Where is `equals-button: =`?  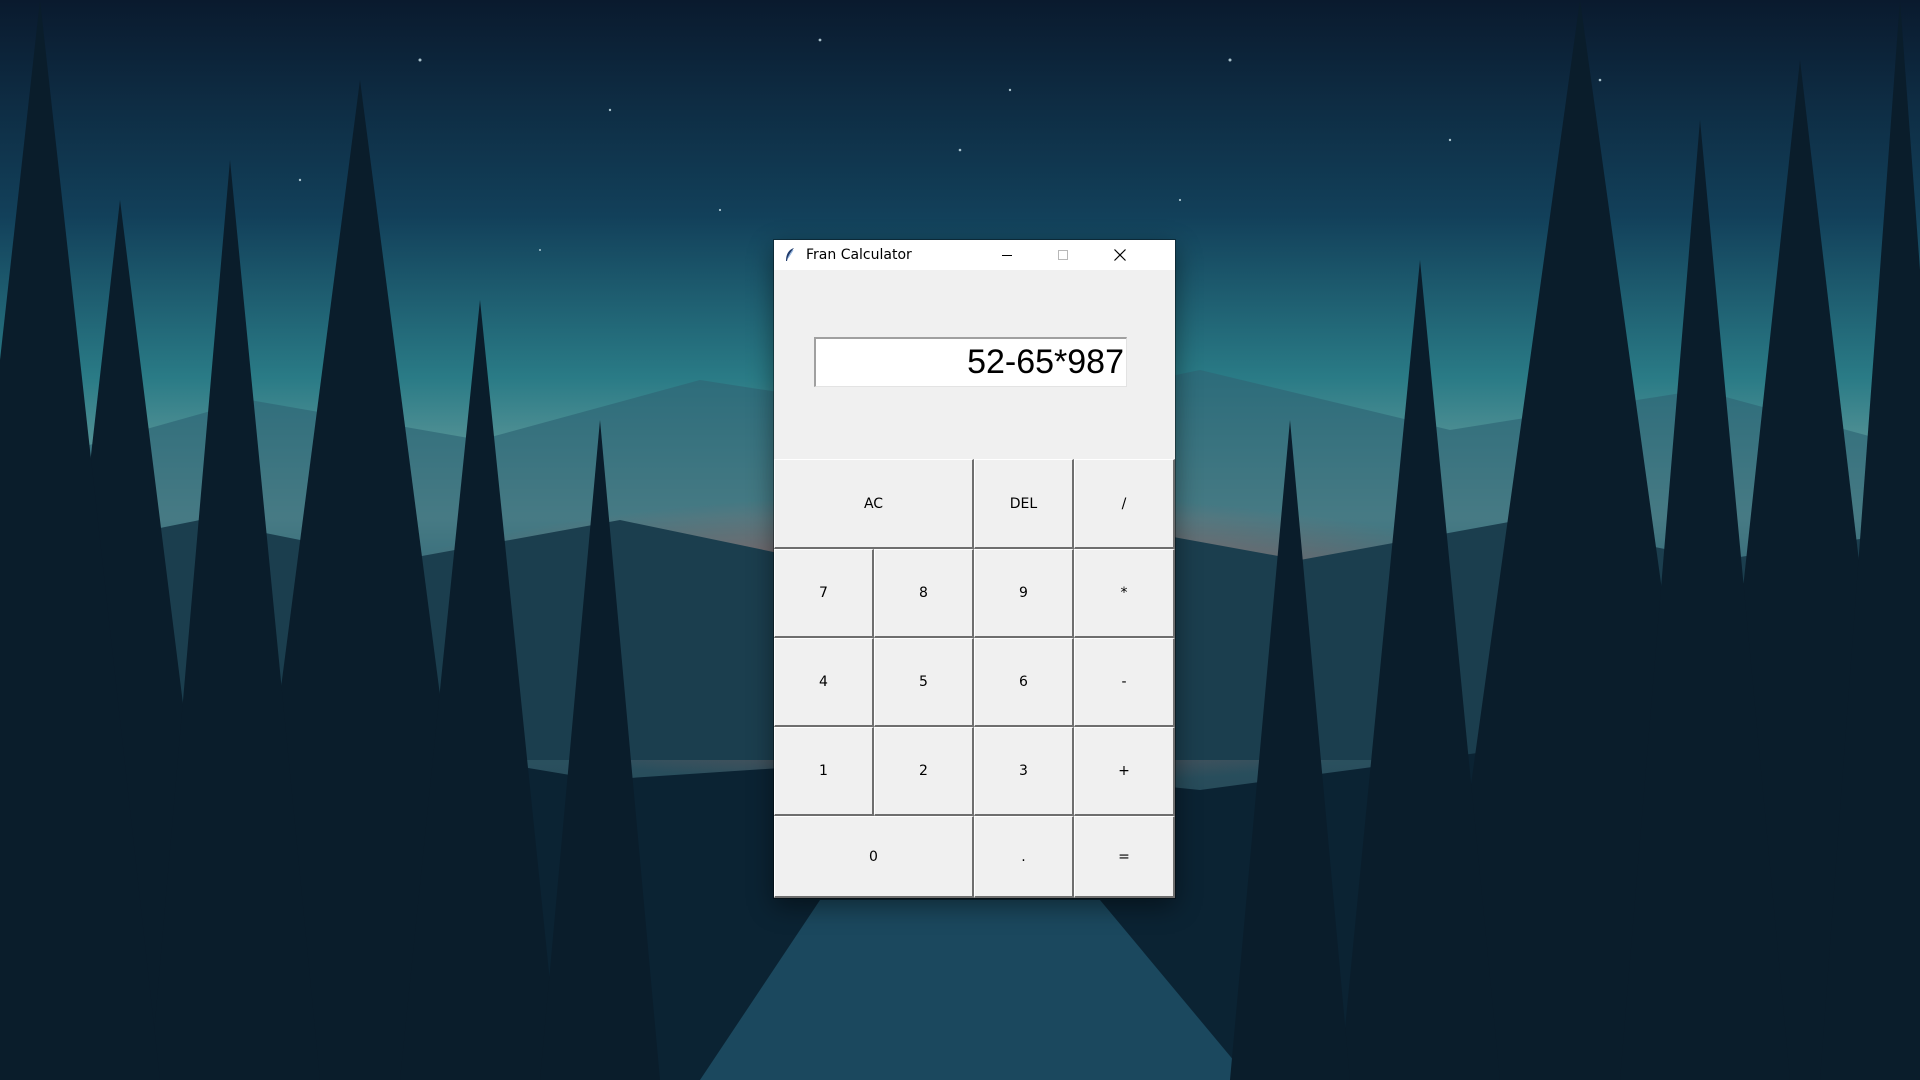
equals-button: = is located at coordinates (1124, 857).